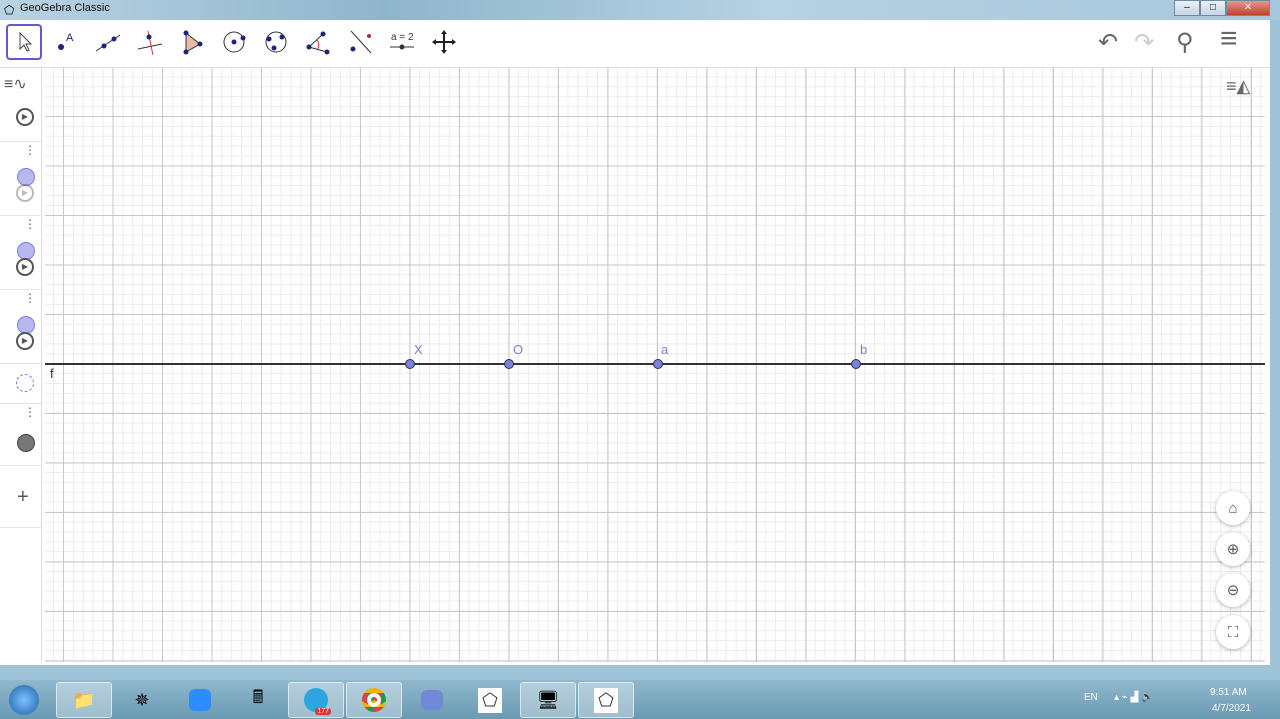 This screenshot has height=719, width=1280. I want to click on add-item-row: +, so click(21, 497).